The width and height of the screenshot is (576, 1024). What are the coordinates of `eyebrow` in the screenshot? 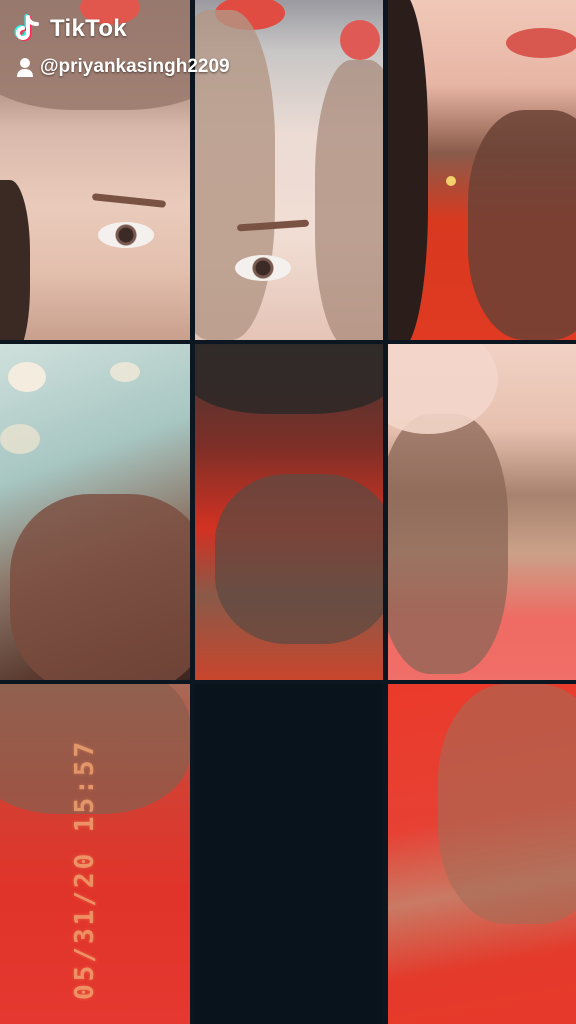 It's located at (129, 200).